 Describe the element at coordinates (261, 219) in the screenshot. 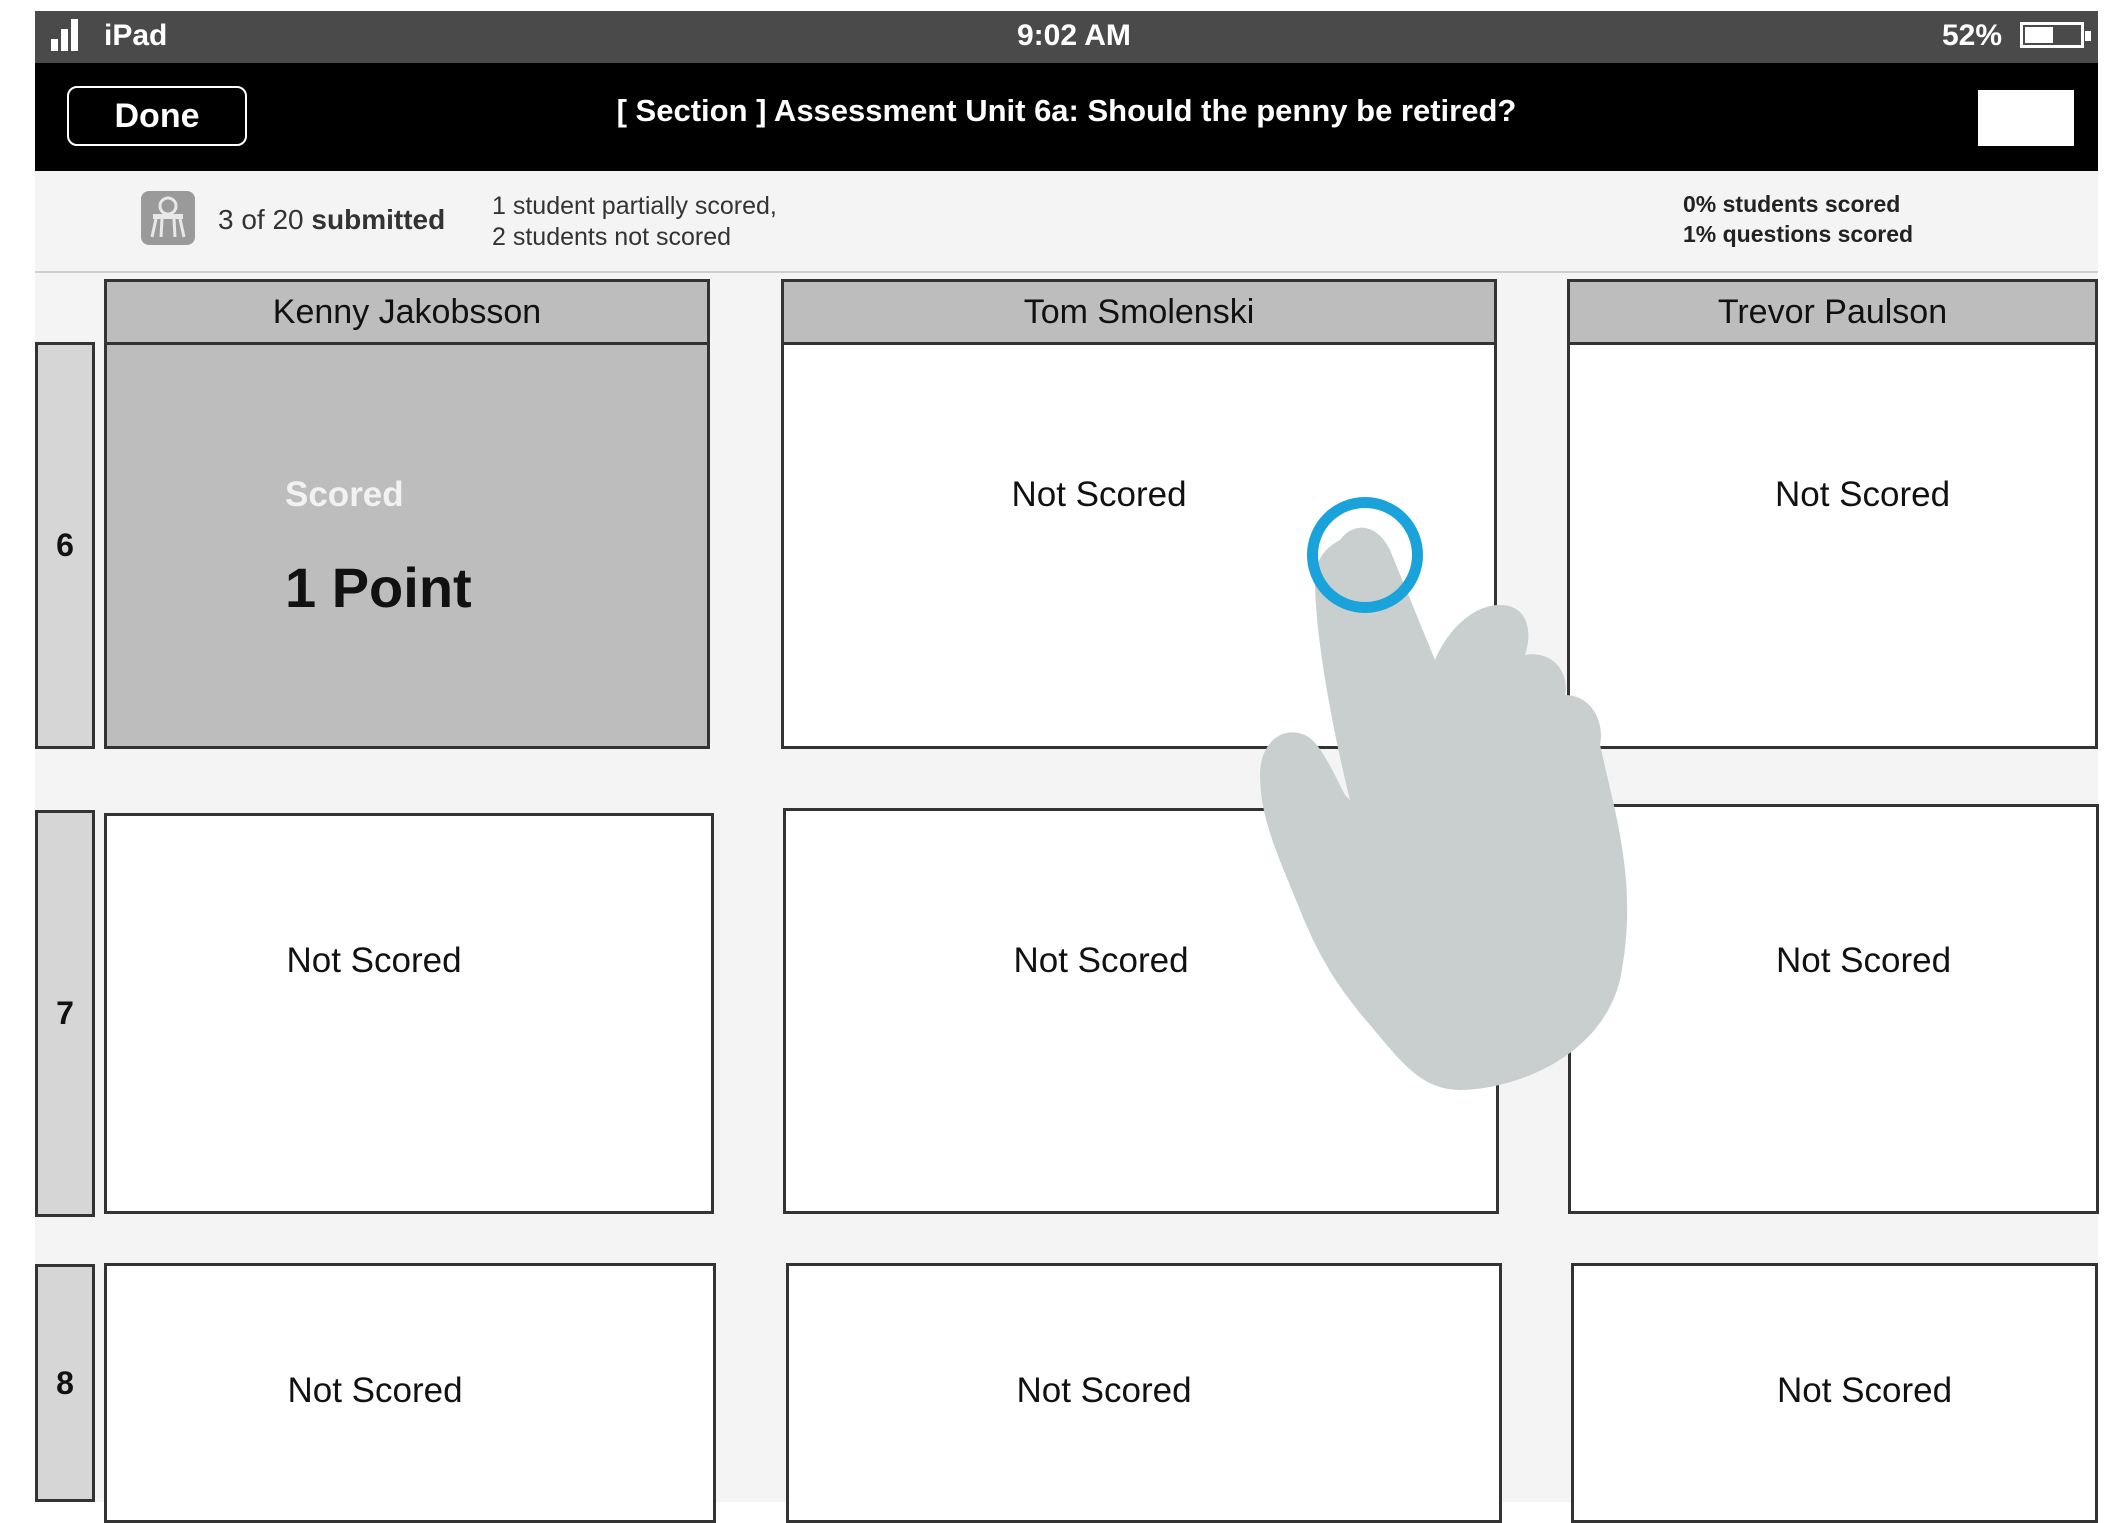

I see `submitted-number: 3 of 20` at that location.